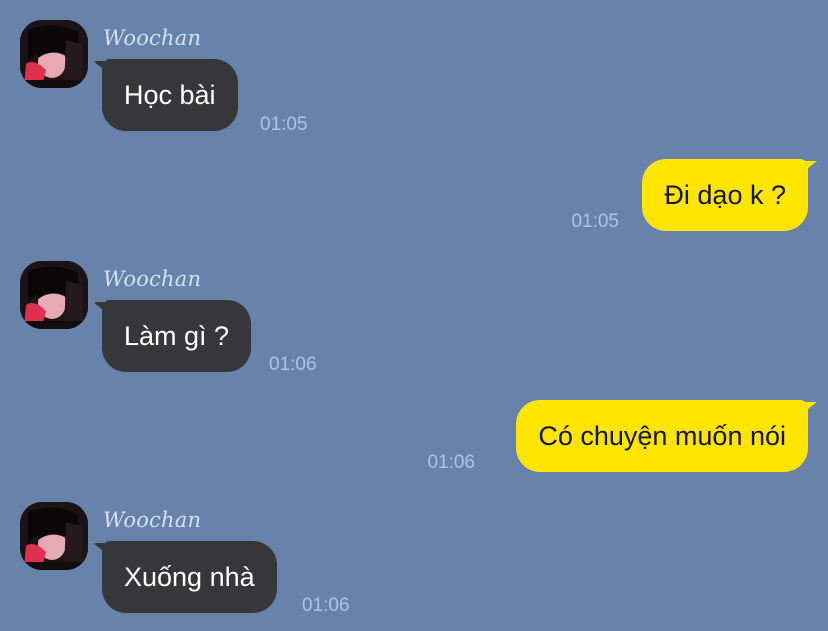  I want to click on message-bubble: Học bài, so click(170, 95).